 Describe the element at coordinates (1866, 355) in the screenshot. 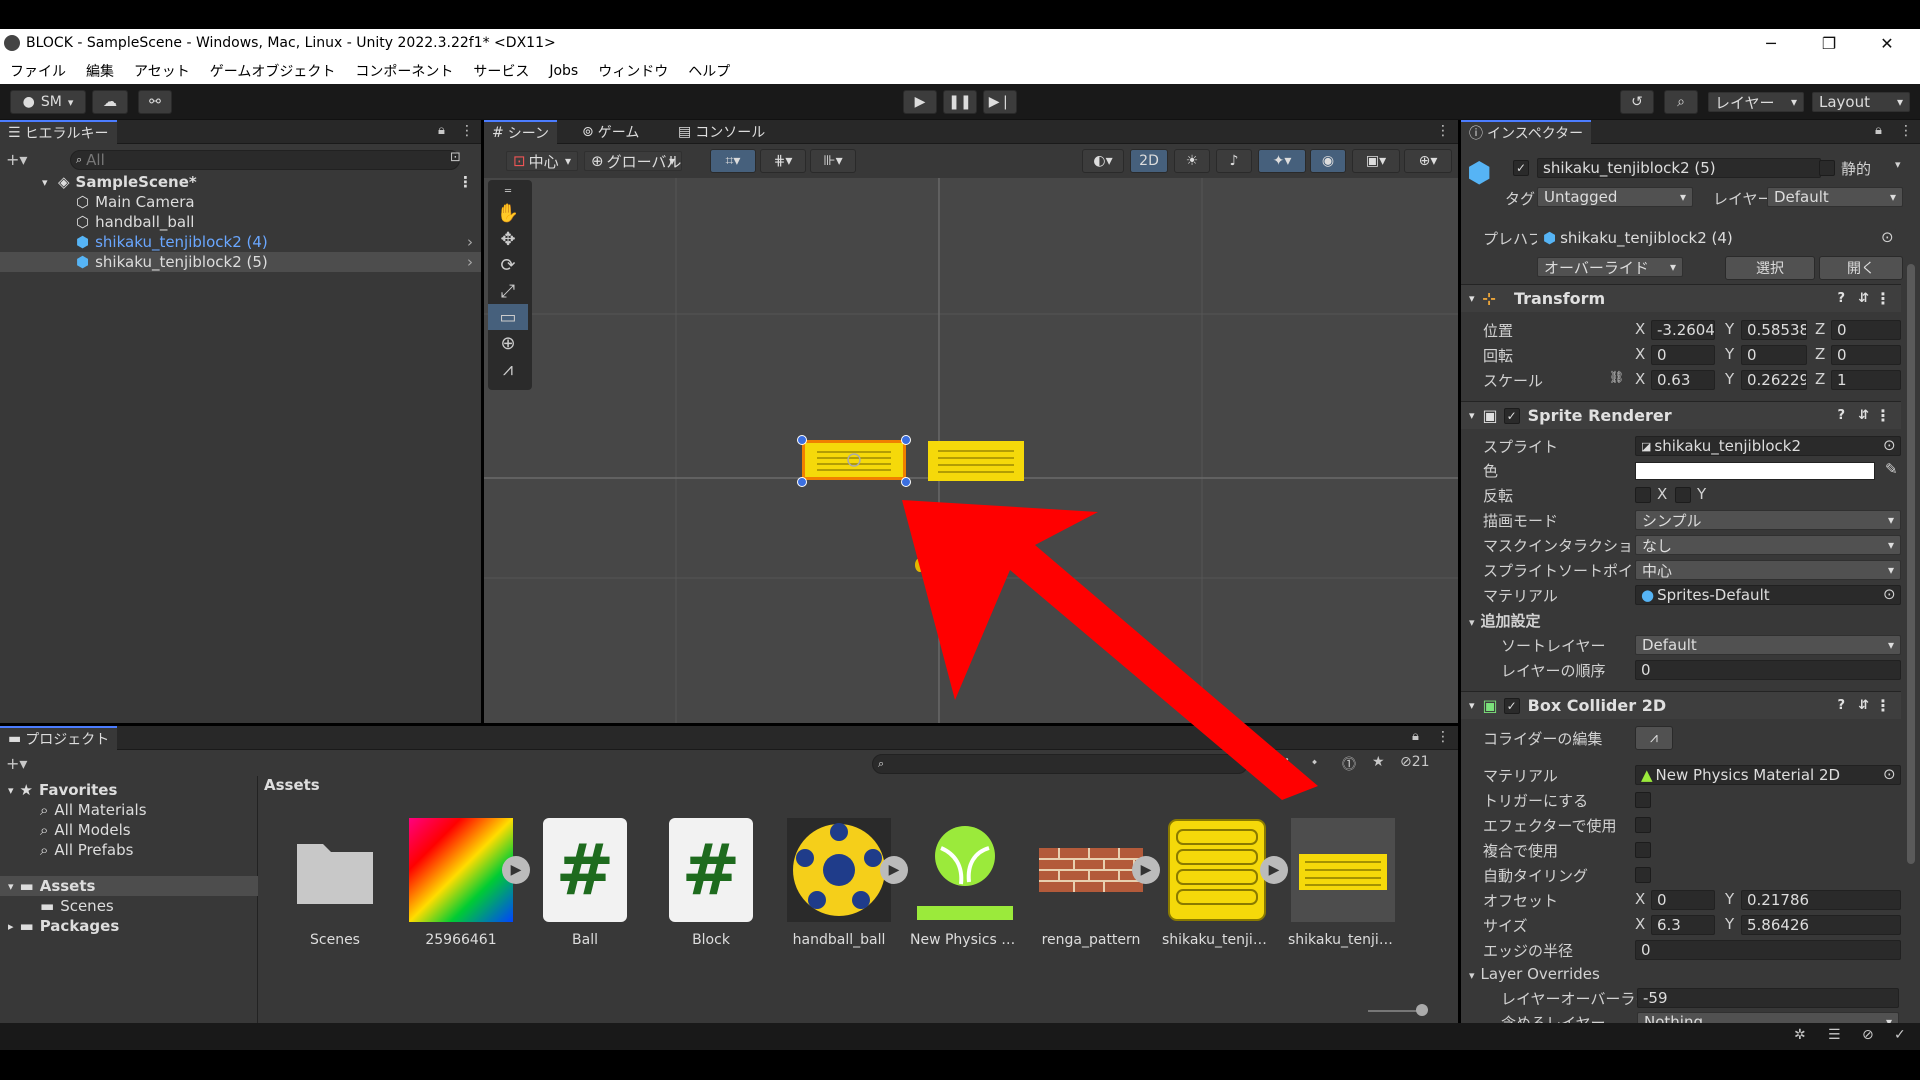

I see `rotation-z-field: 0` at that location.